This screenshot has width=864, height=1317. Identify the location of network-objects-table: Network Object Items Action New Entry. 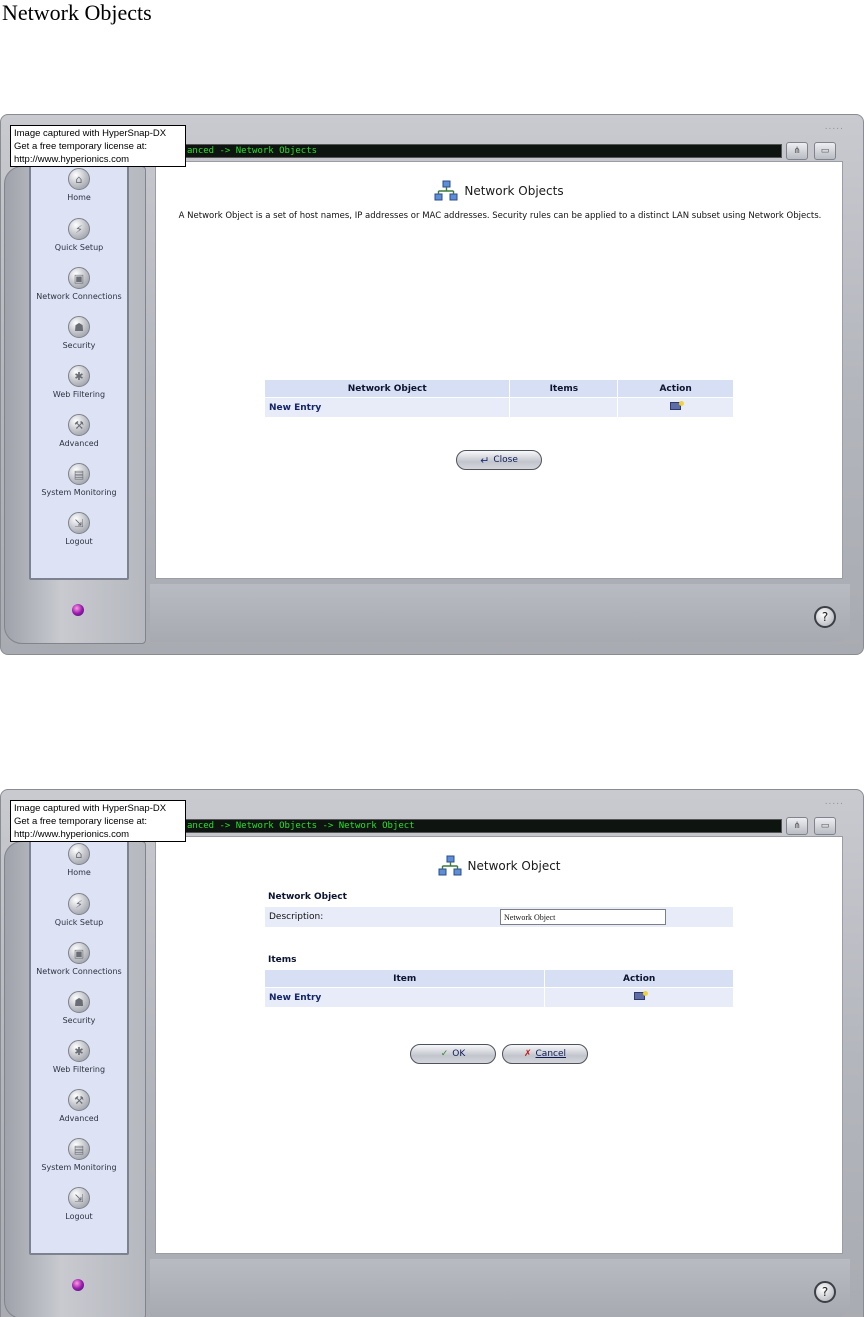
(498, 398).